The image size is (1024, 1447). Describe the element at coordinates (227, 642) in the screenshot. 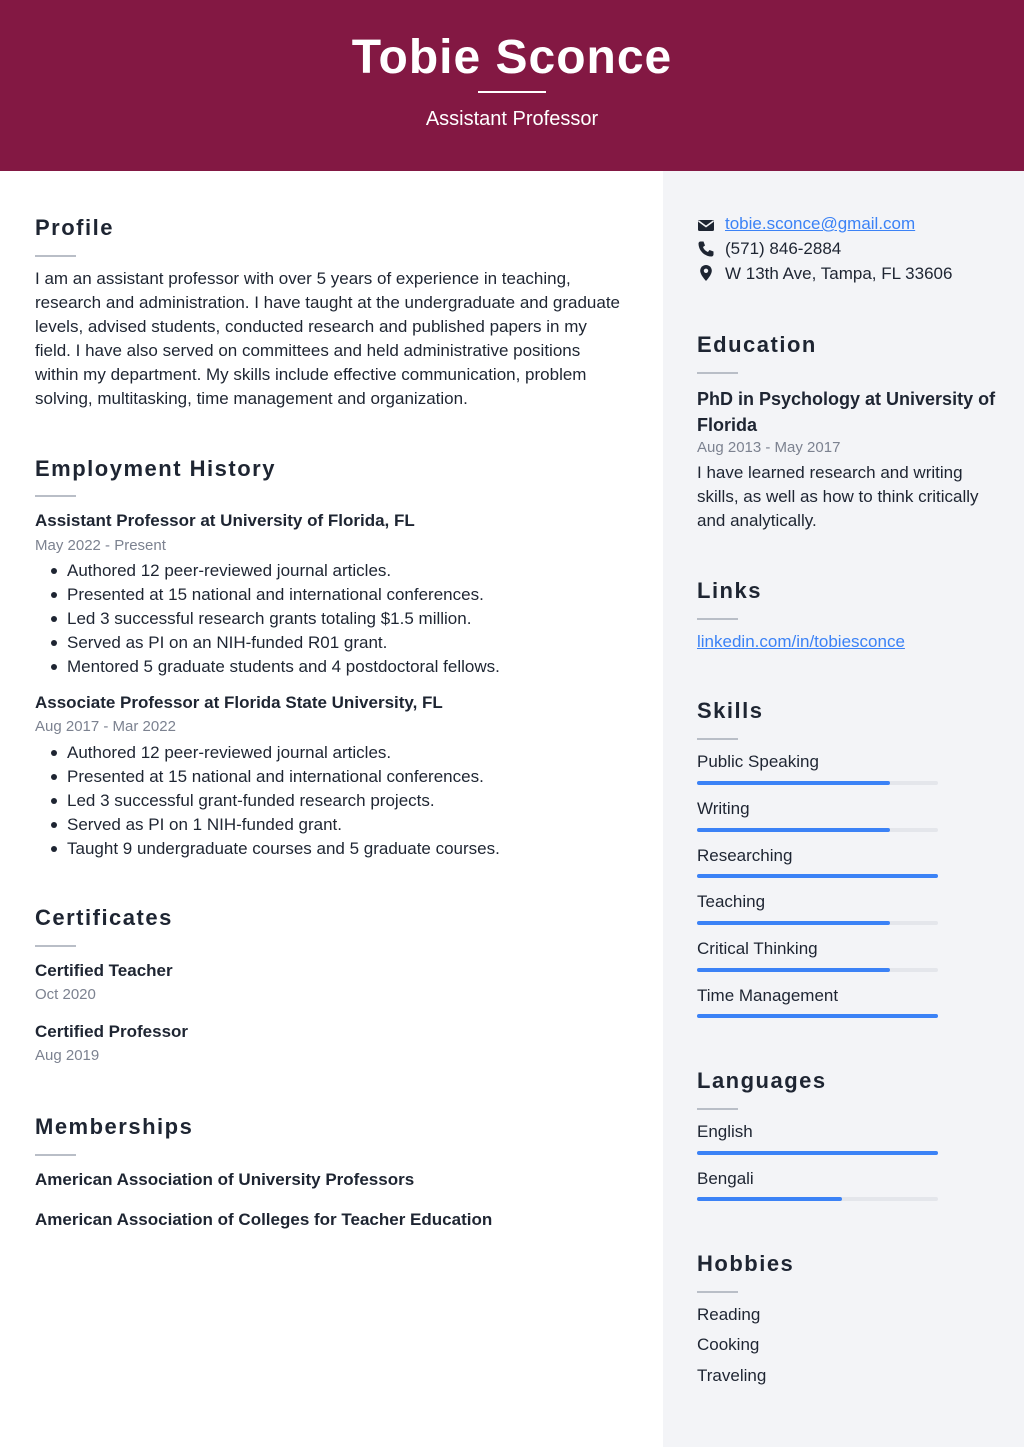

I see `job-bullet: Served as PI on an NIH-funded R01 grant.` at that location.